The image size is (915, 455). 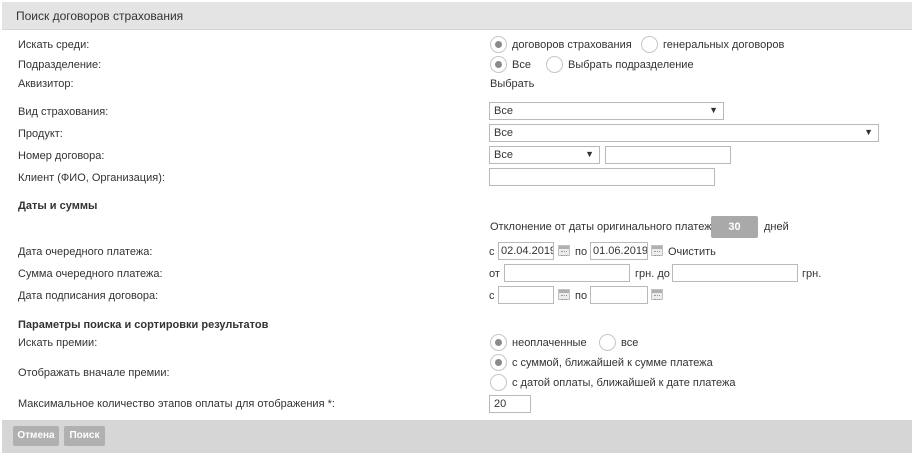 What do you see at coordinates (554, 64) in the screenshot?
I see `radio-division-select` at bounding box center [554, 64].